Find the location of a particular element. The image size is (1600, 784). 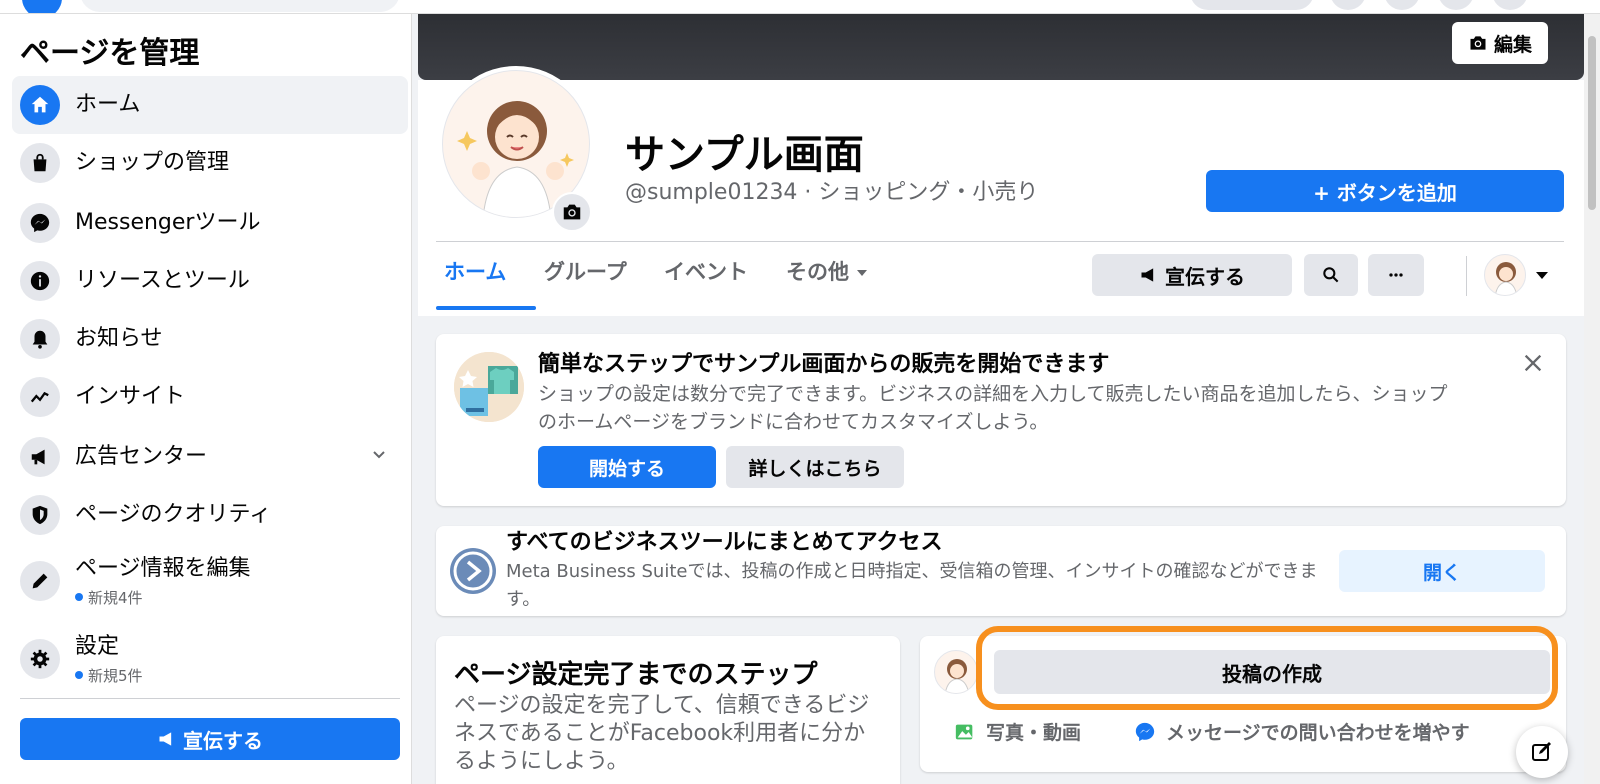

sidebar-item-edit-page-info: ページ情報を編集 新規4件 is located at coordinates (210, 581).